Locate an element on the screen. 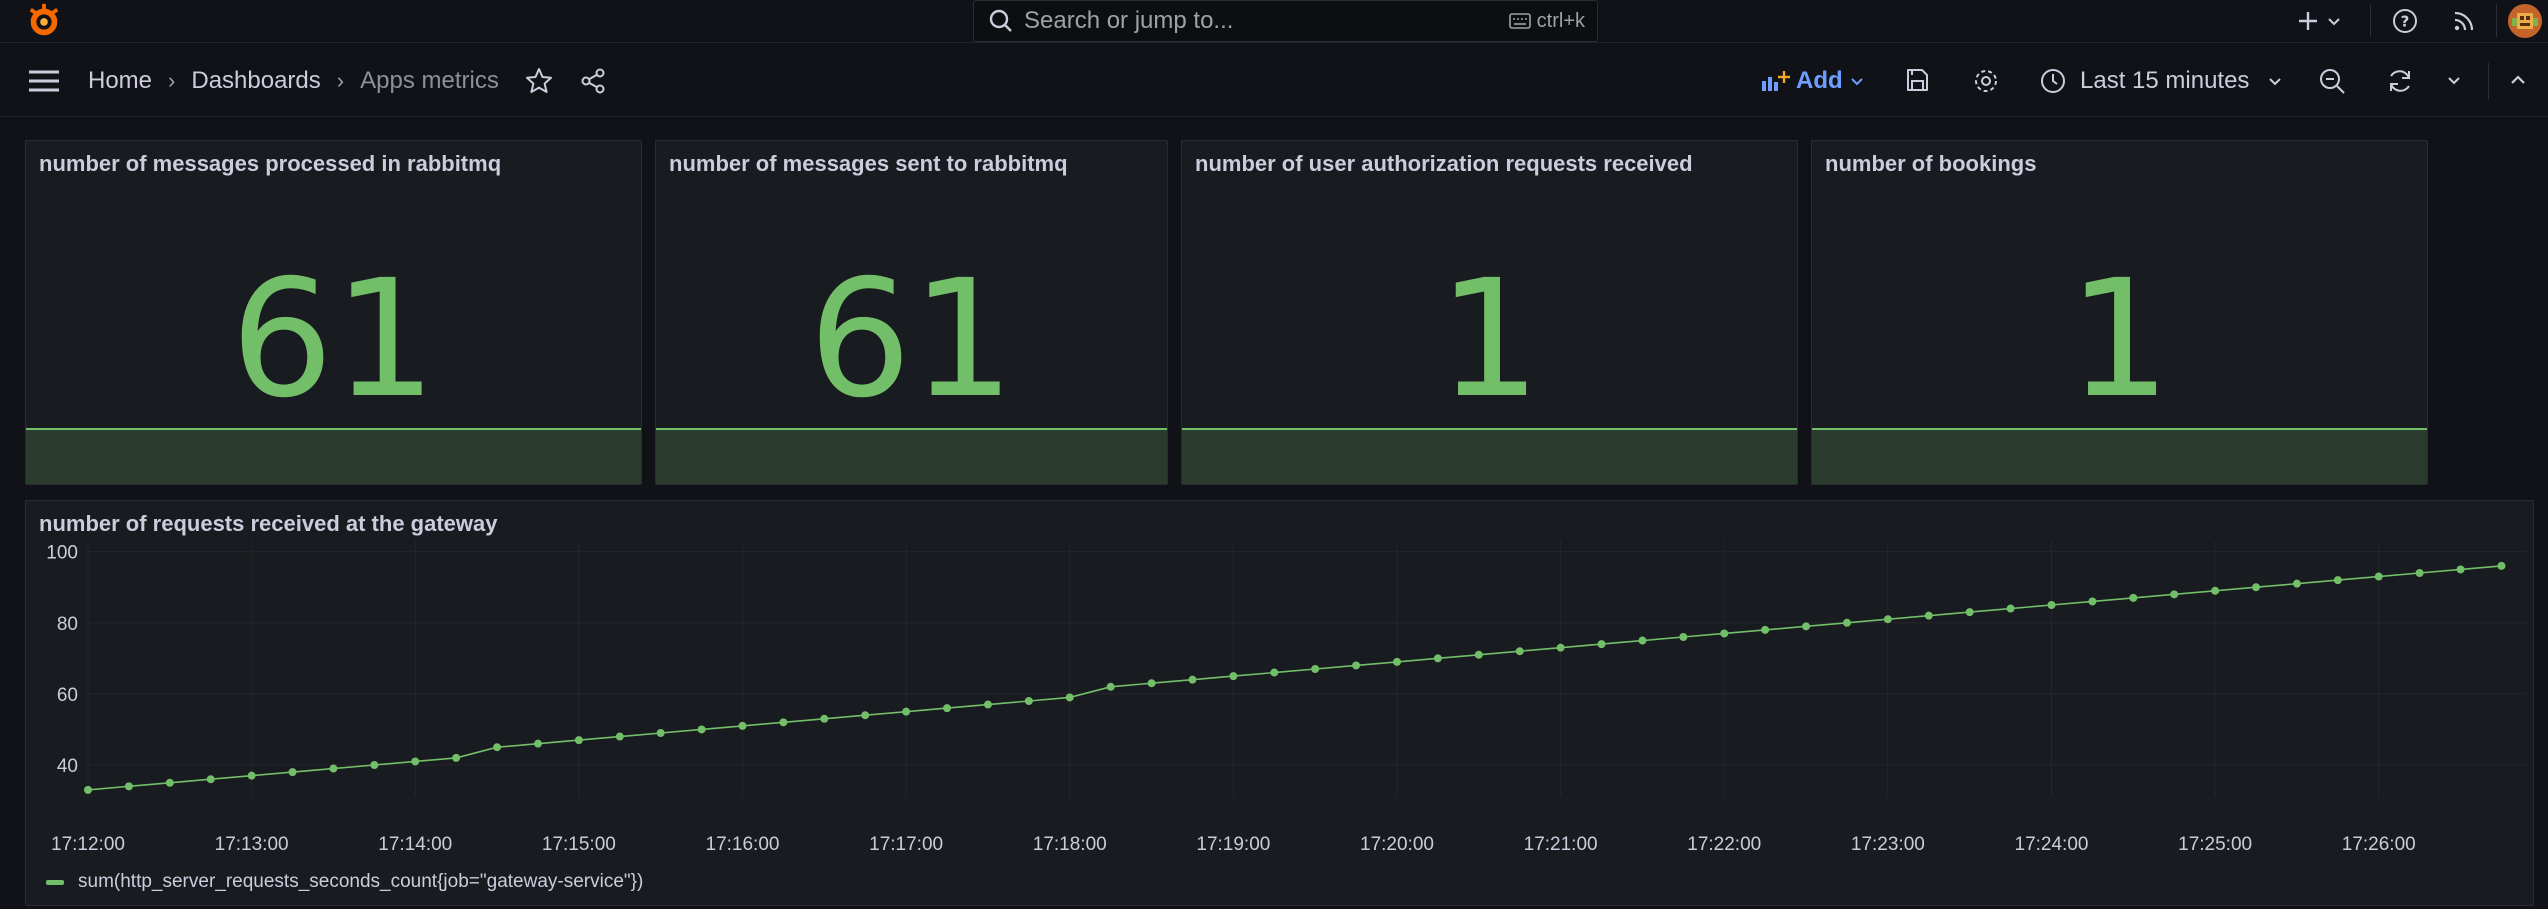 Image resolution: width=2548 pixels, height=909 pixels. zoom-out-button is located at coordinates (2332, 81).